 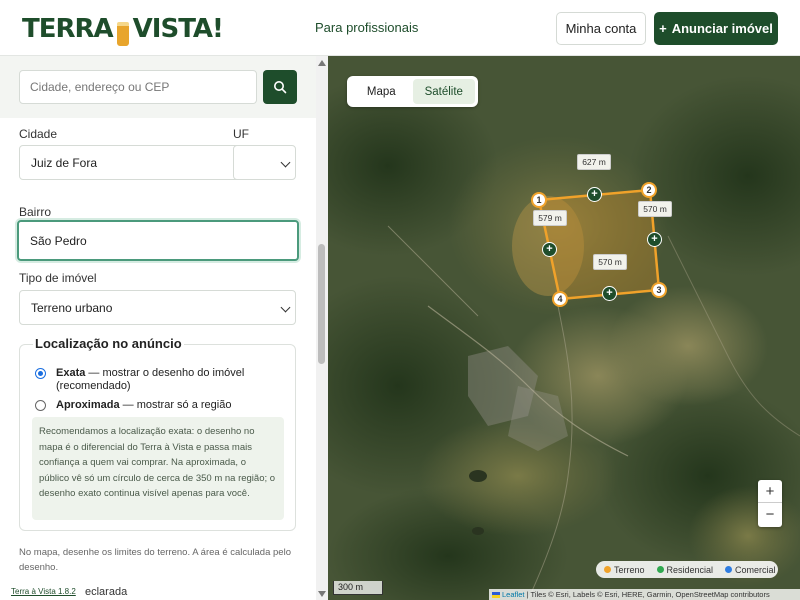 I want to click on search-icon, so click(x=280, y=87).